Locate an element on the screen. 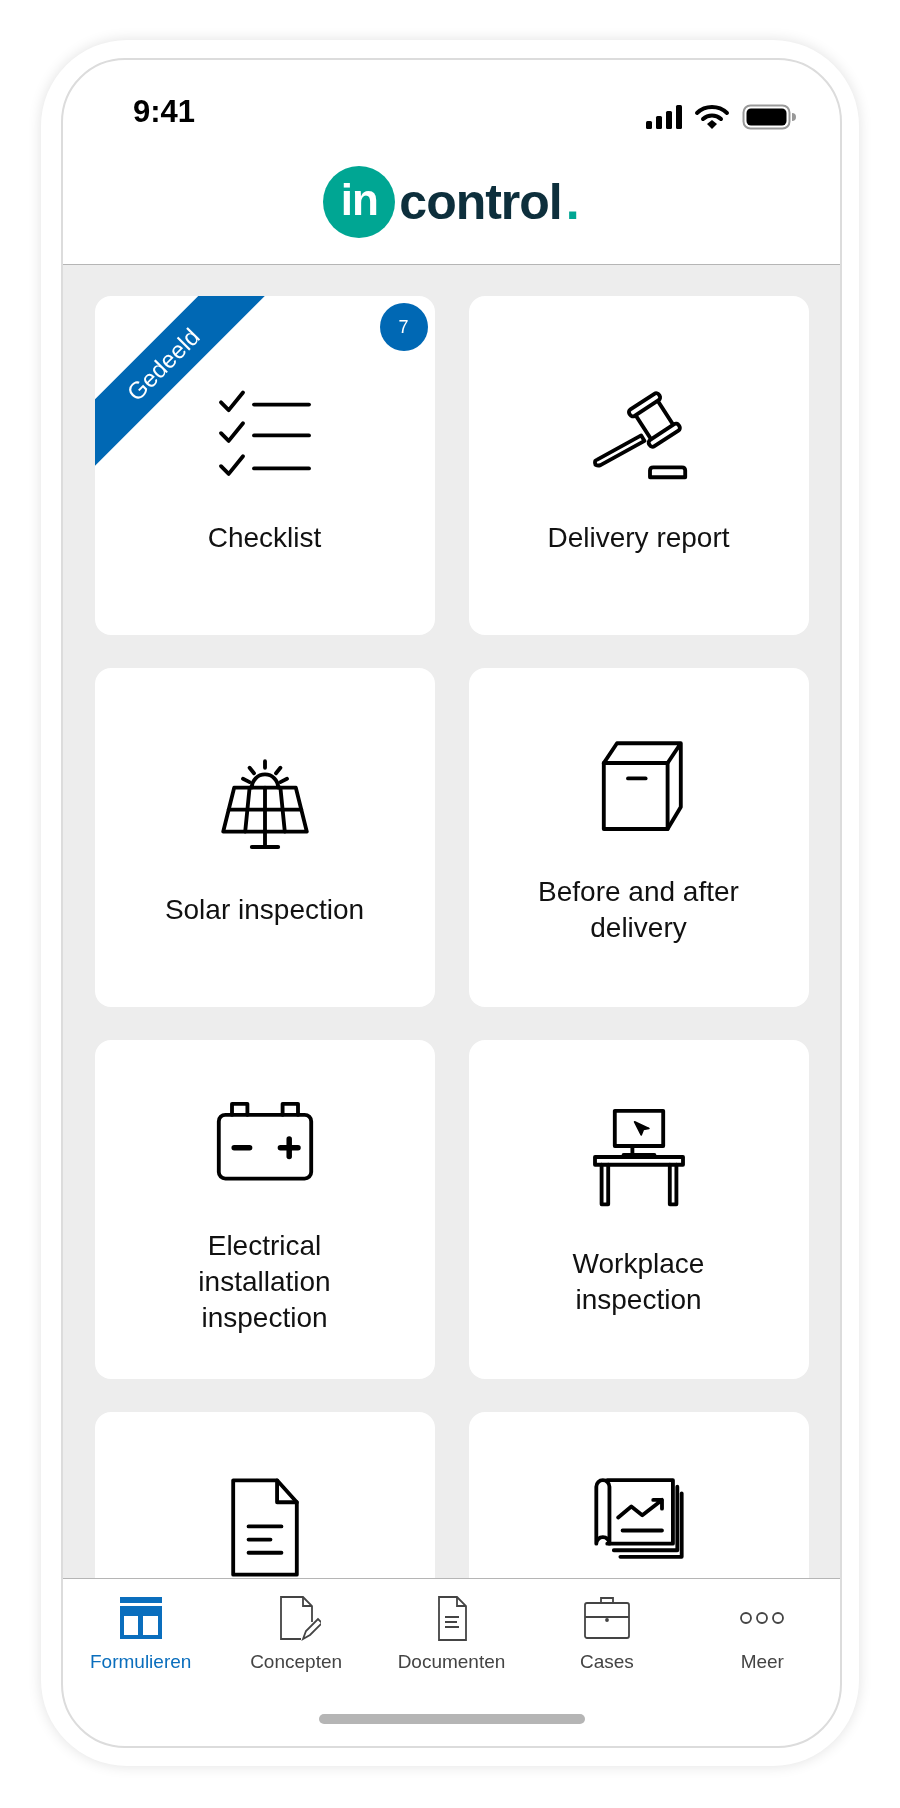 The image size is (900, 1808). more-icon is located at coordinates (762, 1618).